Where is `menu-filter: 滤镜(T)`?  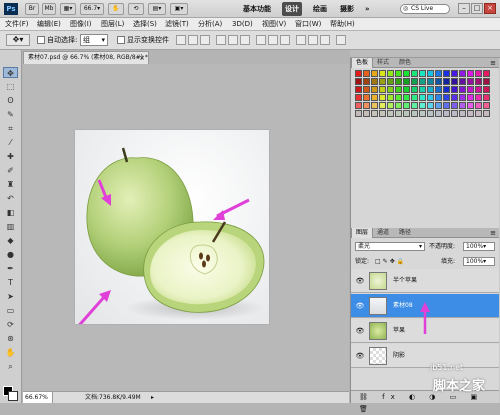
menu-filter: 滤镜(T) is located at coordinates (177, 24).